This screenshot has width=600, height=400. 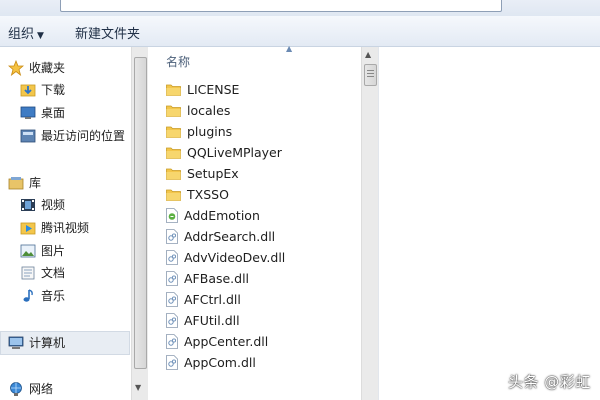 What do you see at coordinates (226, 341) in the screenshot?
I see `file-name: AppCenter.dll` at bounding box center [226, 341].